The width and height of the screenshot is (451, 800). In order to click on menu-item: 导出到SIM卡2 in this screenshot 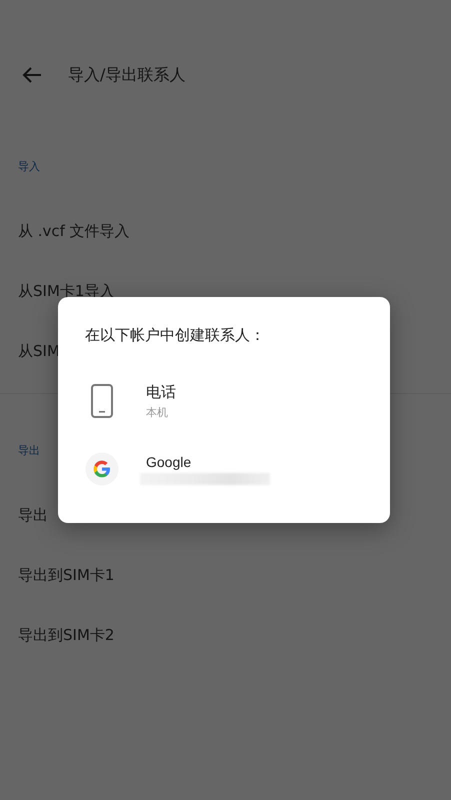, I will do `click(66, 635)`.